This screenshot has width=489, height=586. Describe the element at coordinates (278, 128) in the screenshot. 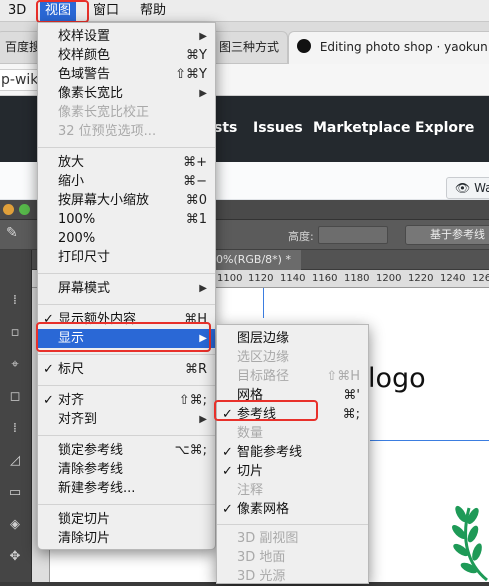

I see `nav-link-issues: Issues` at that location.